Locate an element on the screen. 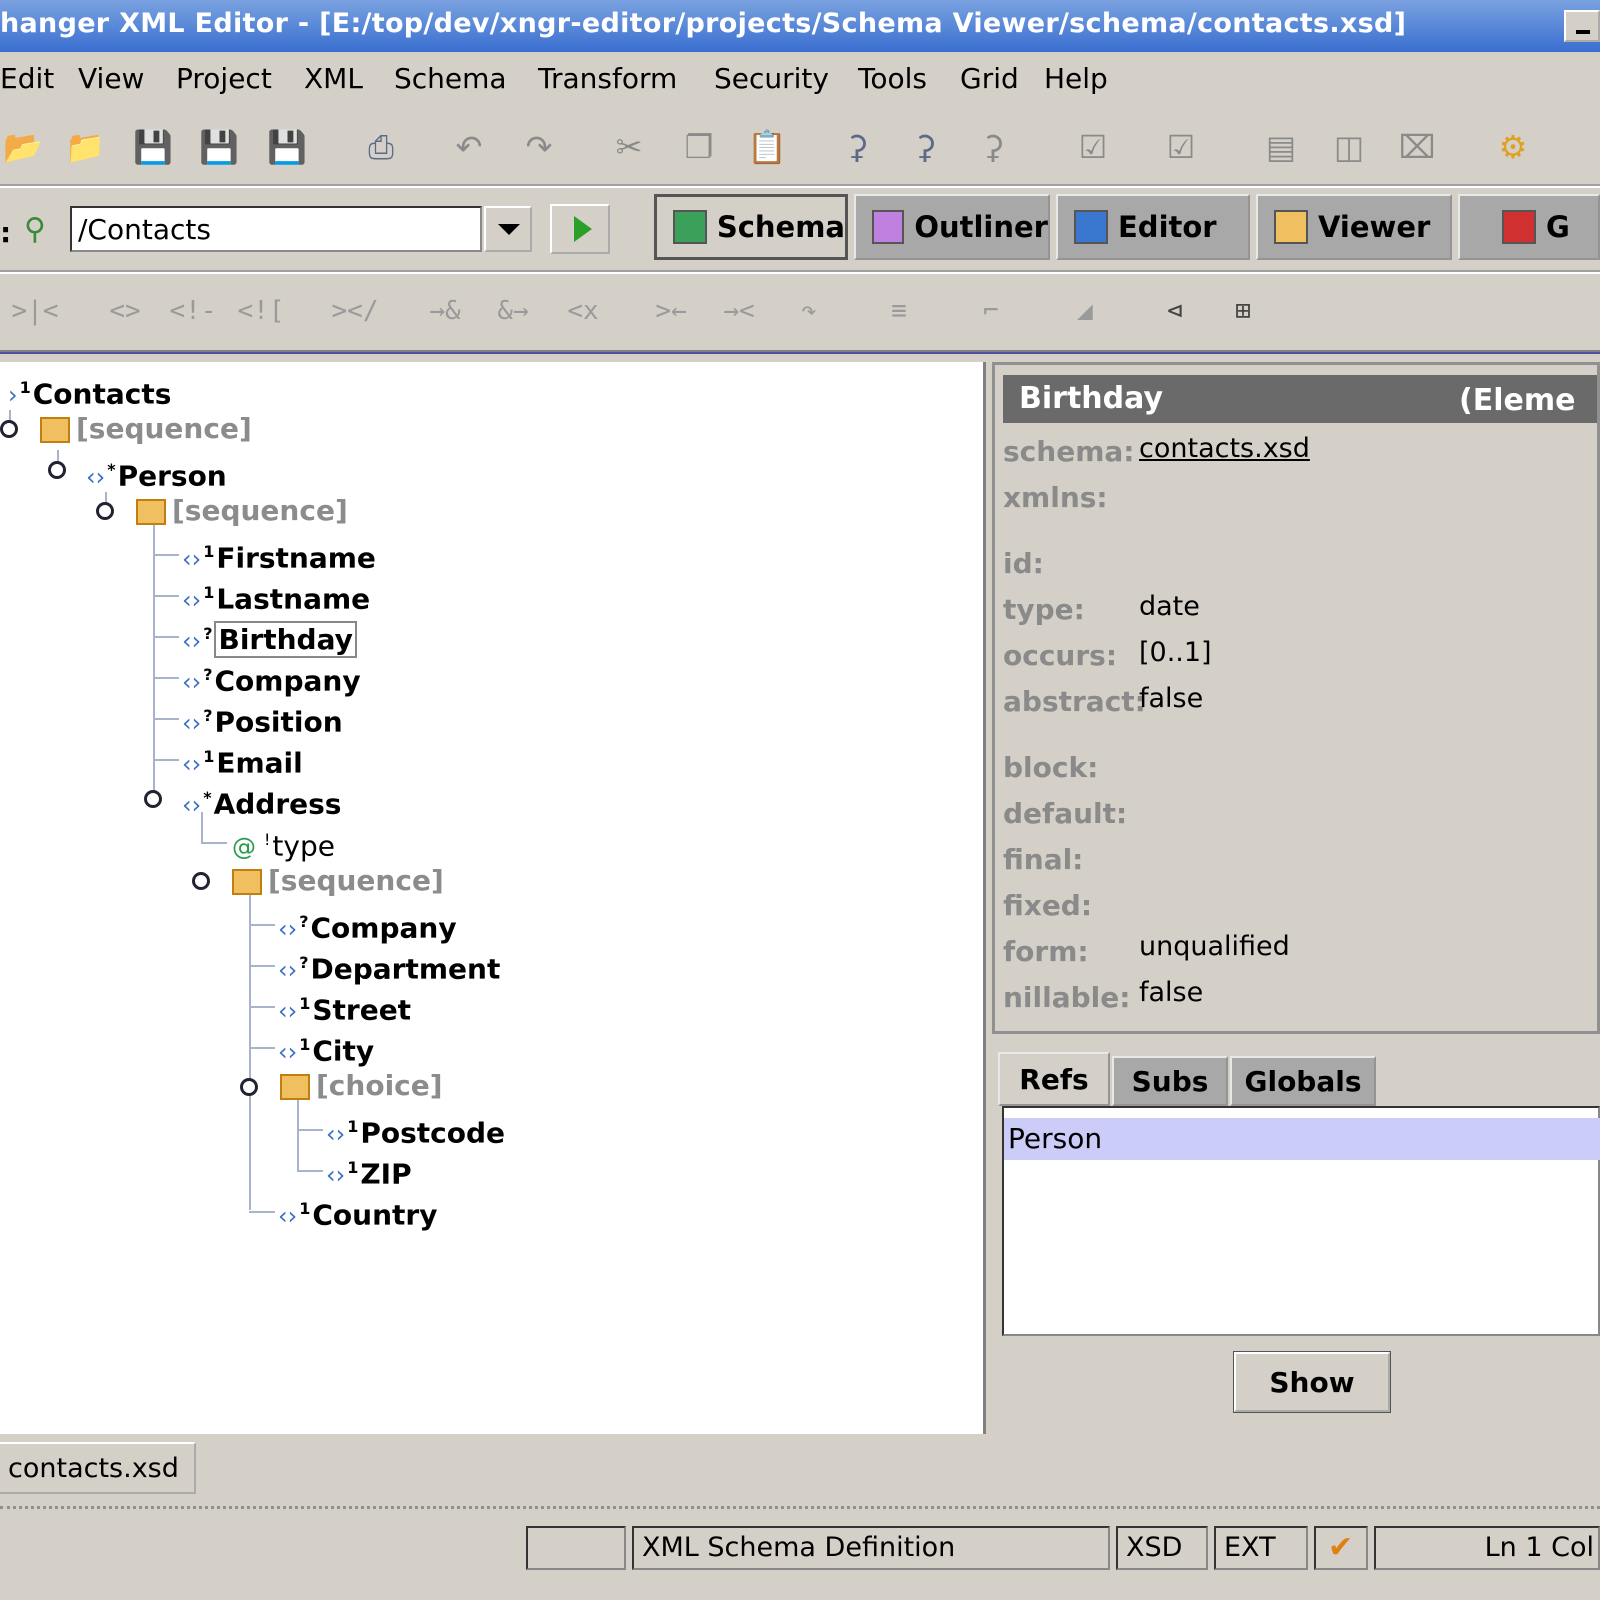  save-all-icon: 💾 is located at coordinates (287, 147).